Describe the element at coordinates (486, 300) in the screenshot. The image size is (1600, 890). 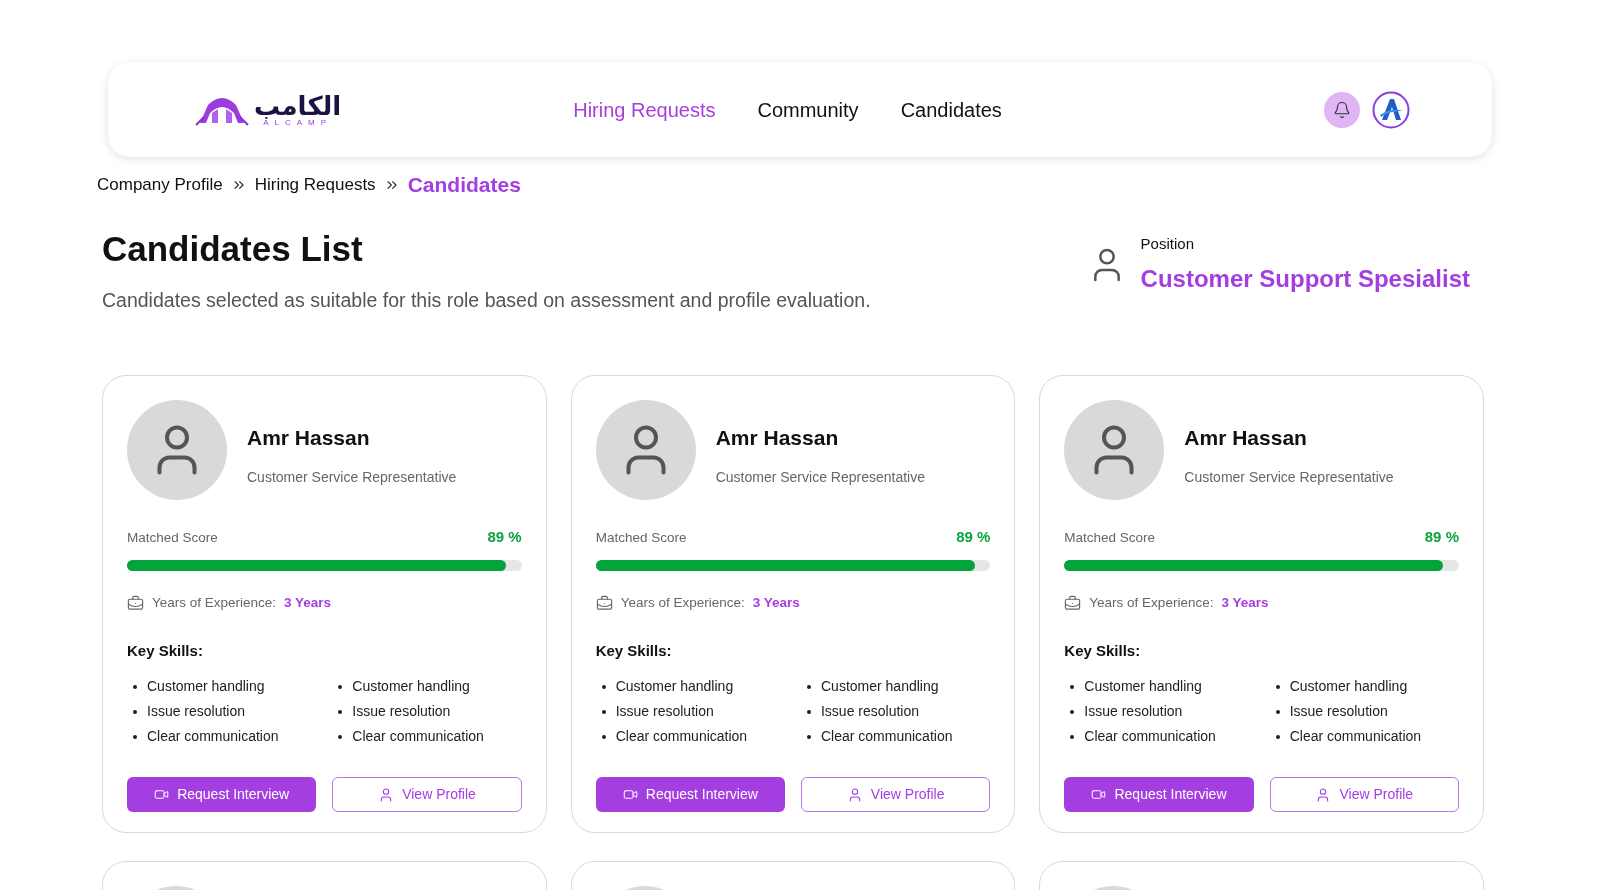
I see `page-subtitle: Candidates selected as suitable for this role based on assessment and profile evaluation.` at that location.